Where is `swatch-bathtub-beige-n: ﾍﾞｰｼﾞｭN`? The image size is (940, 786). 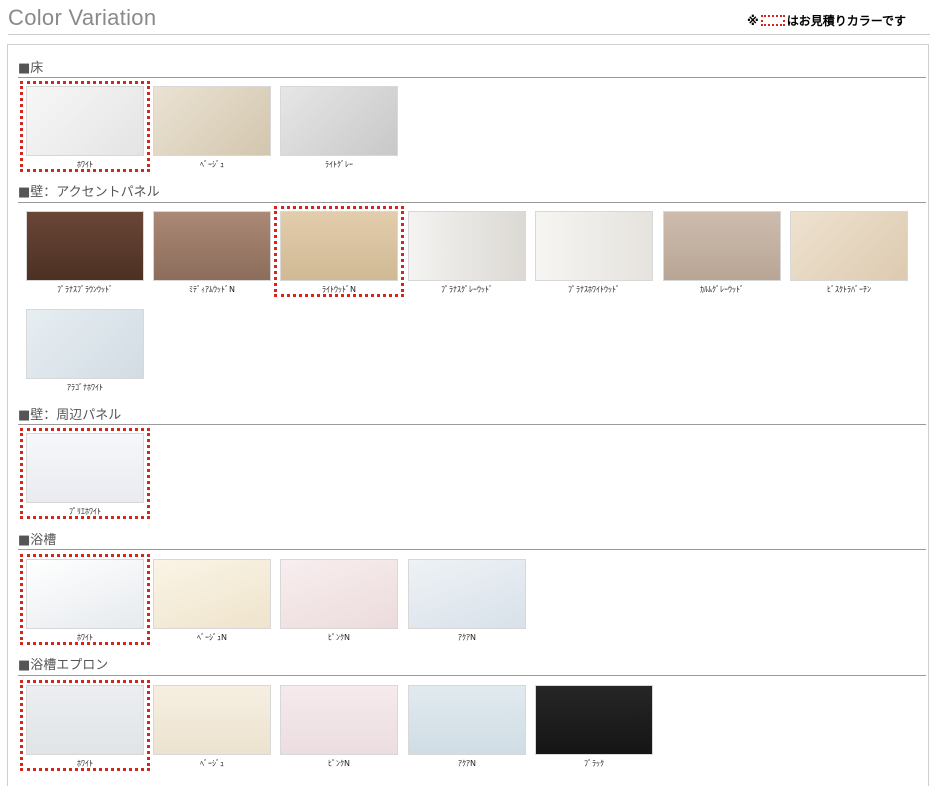
swatch-bathtub-beige-n: ﾍﾞｰｼﾞｭN is located at coordinates (212, 601).